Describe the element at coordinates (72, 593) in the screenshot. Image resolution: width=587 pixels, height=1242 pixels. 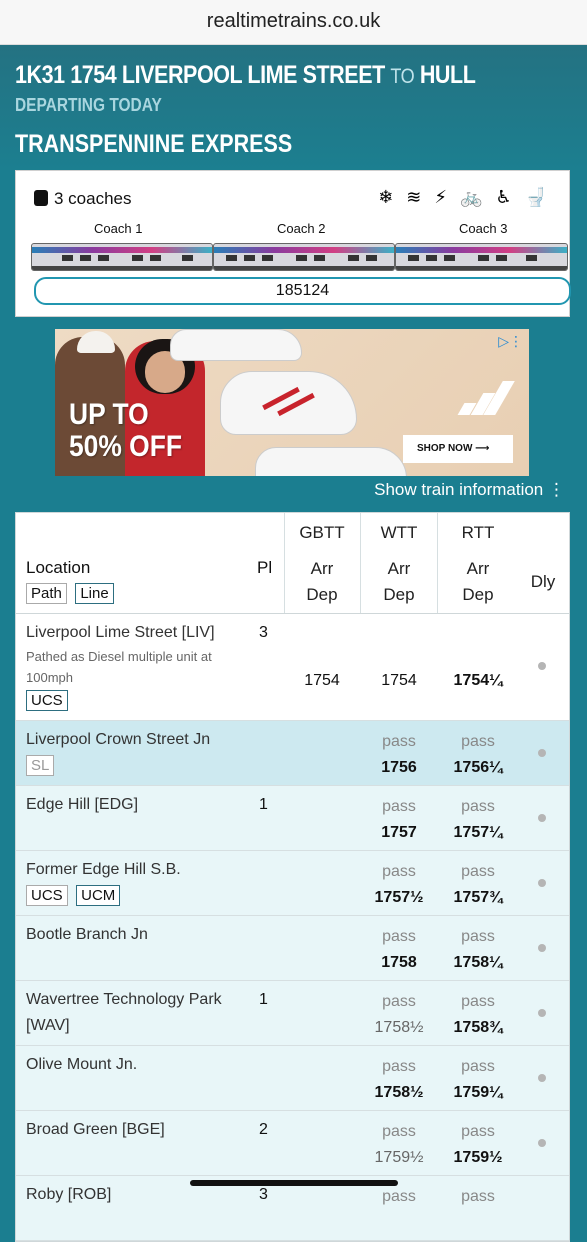
I see `filter-tags: Path Line` at that location.